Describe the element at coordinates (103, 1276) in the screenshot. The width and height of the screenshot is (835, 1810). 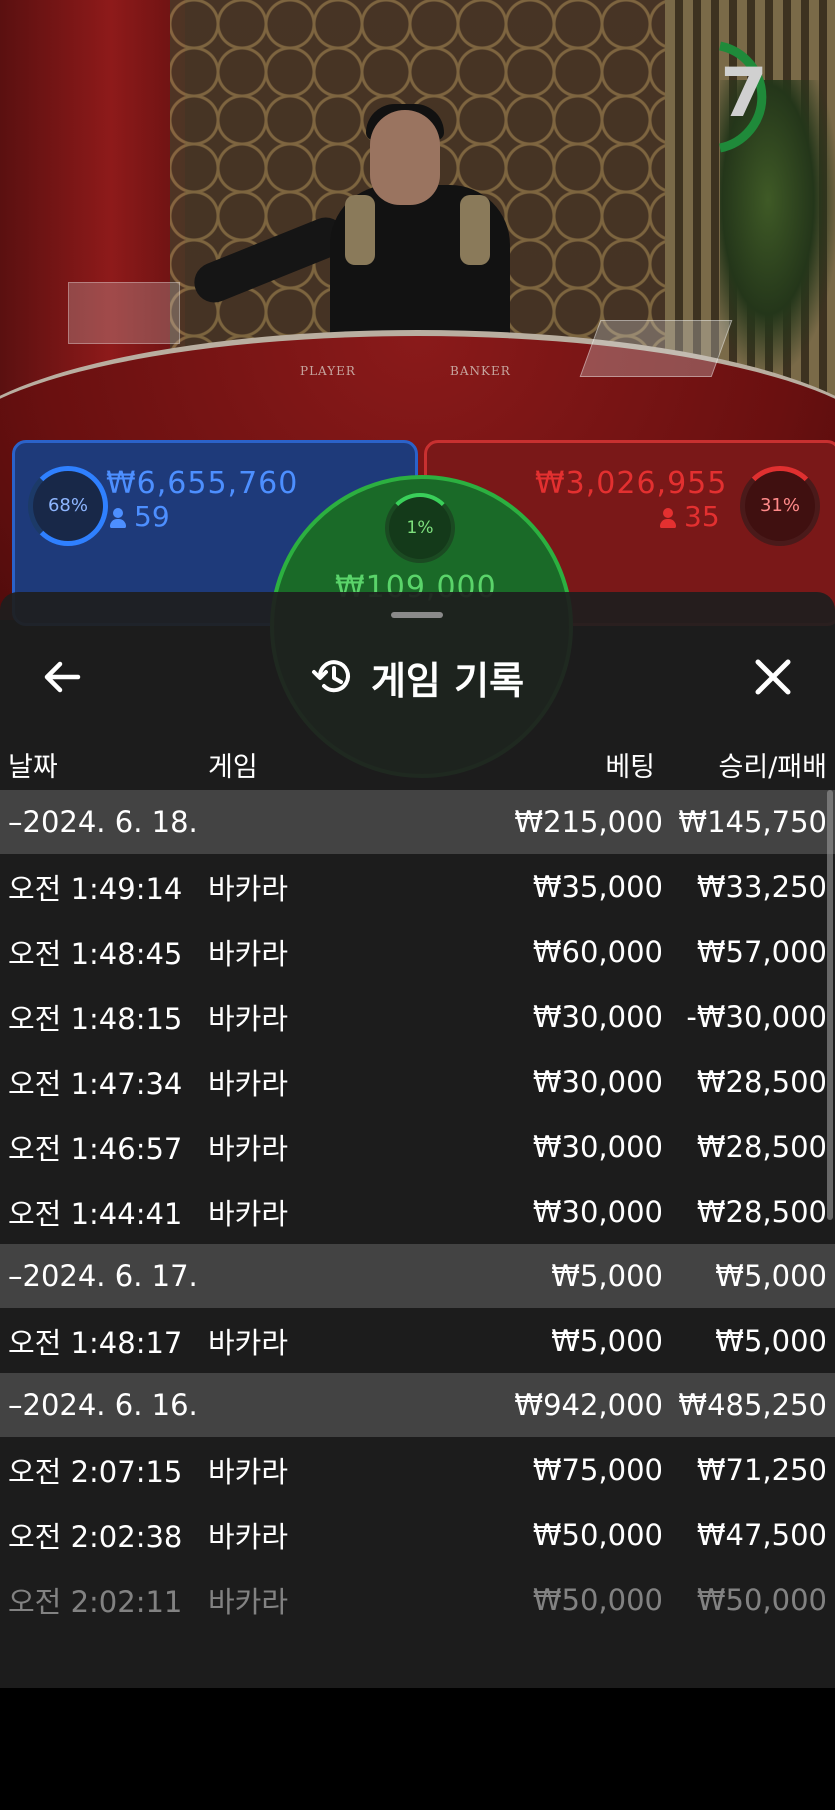
I see `group-date: –2024. 6. 17.` at that location.